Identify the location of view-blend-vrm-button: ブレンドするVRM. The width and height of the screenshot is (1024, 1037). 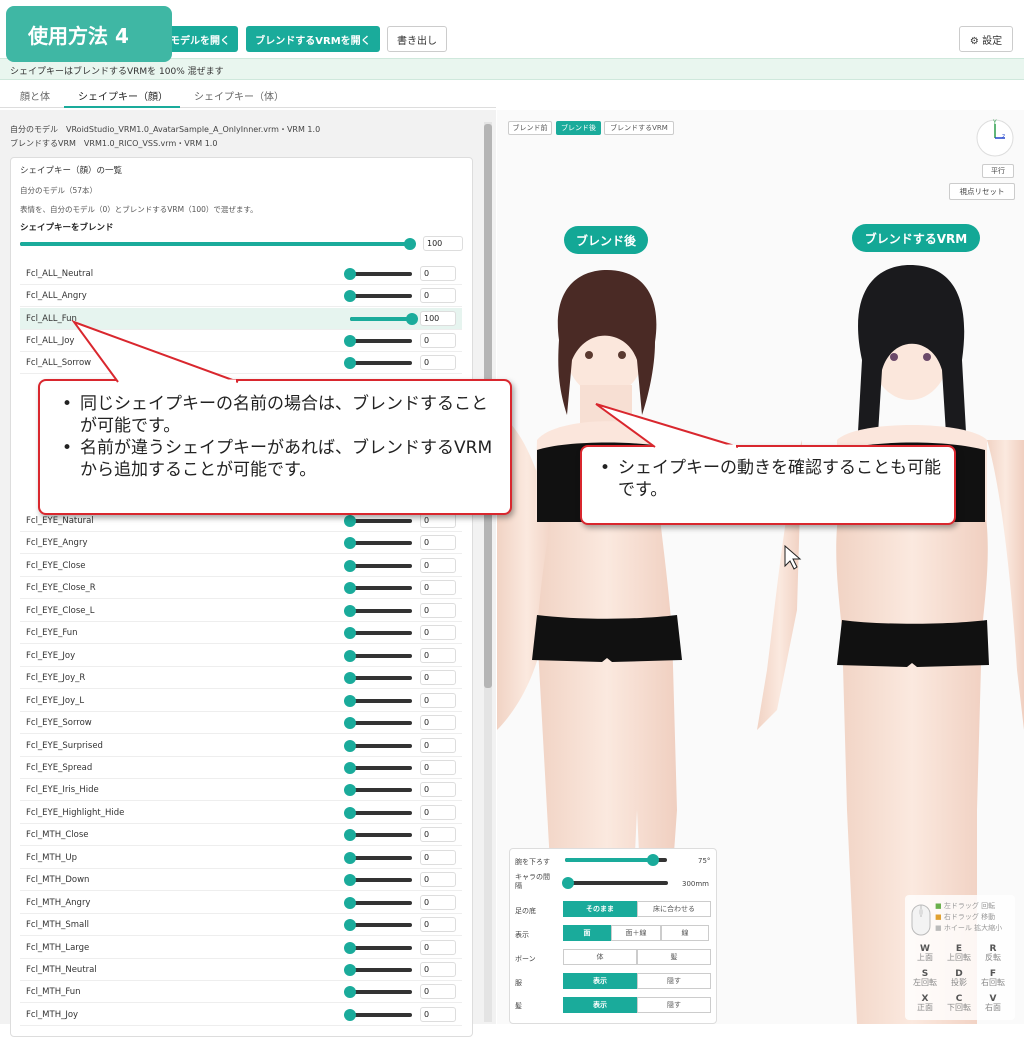
(639, 128).